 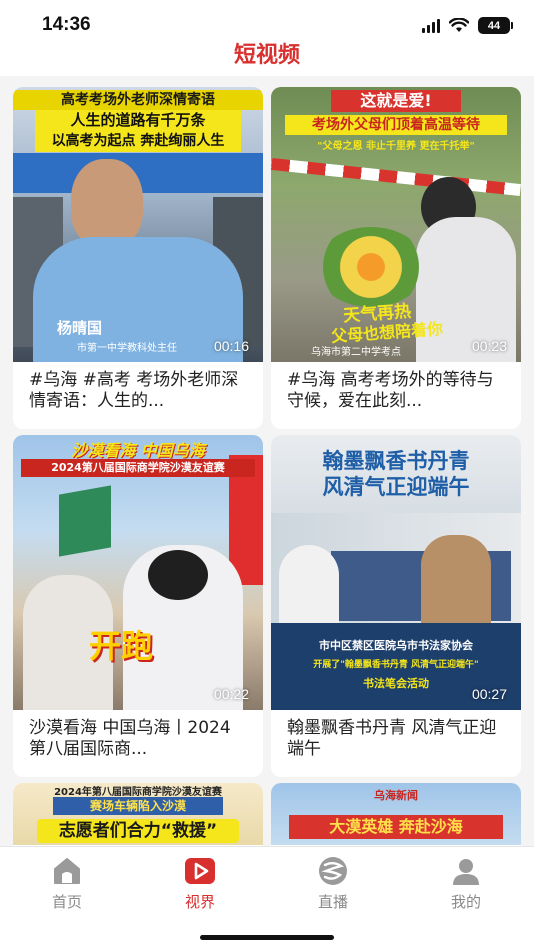 What do you see at coordinates (466, 872) in the screenshot?
I see `user-icon` at bounding box center [466, 872].